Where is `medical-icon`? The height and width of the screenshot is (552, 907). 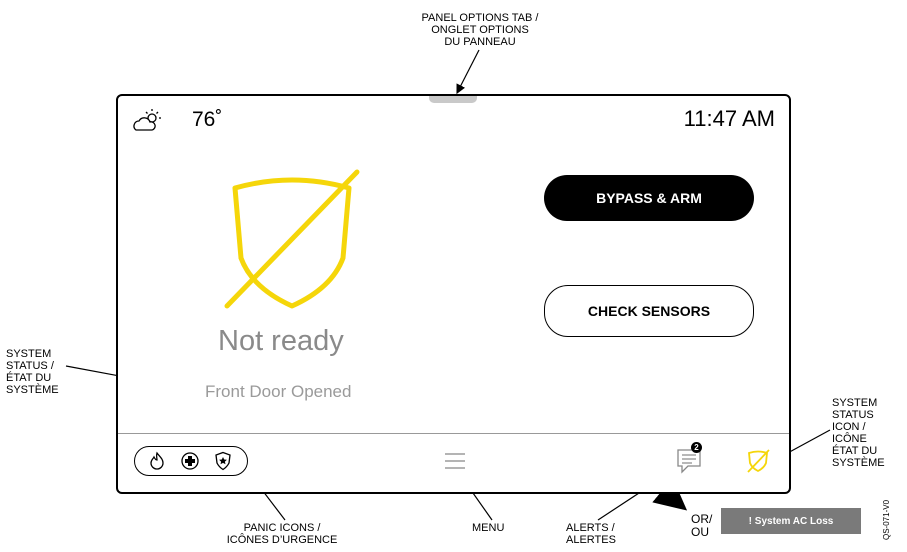
medical-icon is located at coordinates (190, 461).